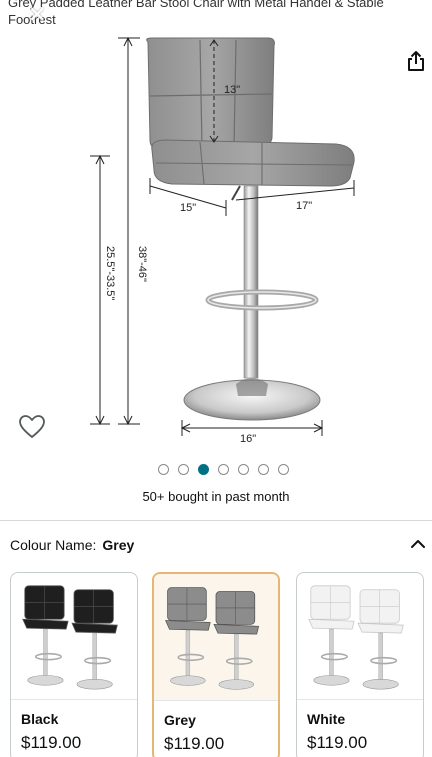  What do you see at coordinates (216, 496) in the screenshot?
I see `bought-in-past-month: 50+ bought in past month` at bounding box center [216, 496].